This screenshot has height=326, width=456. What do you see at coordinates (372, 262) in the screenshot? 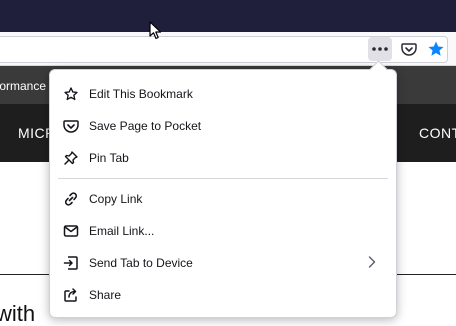
I see `chevron-right-icon` at bounding box center [372, 262].